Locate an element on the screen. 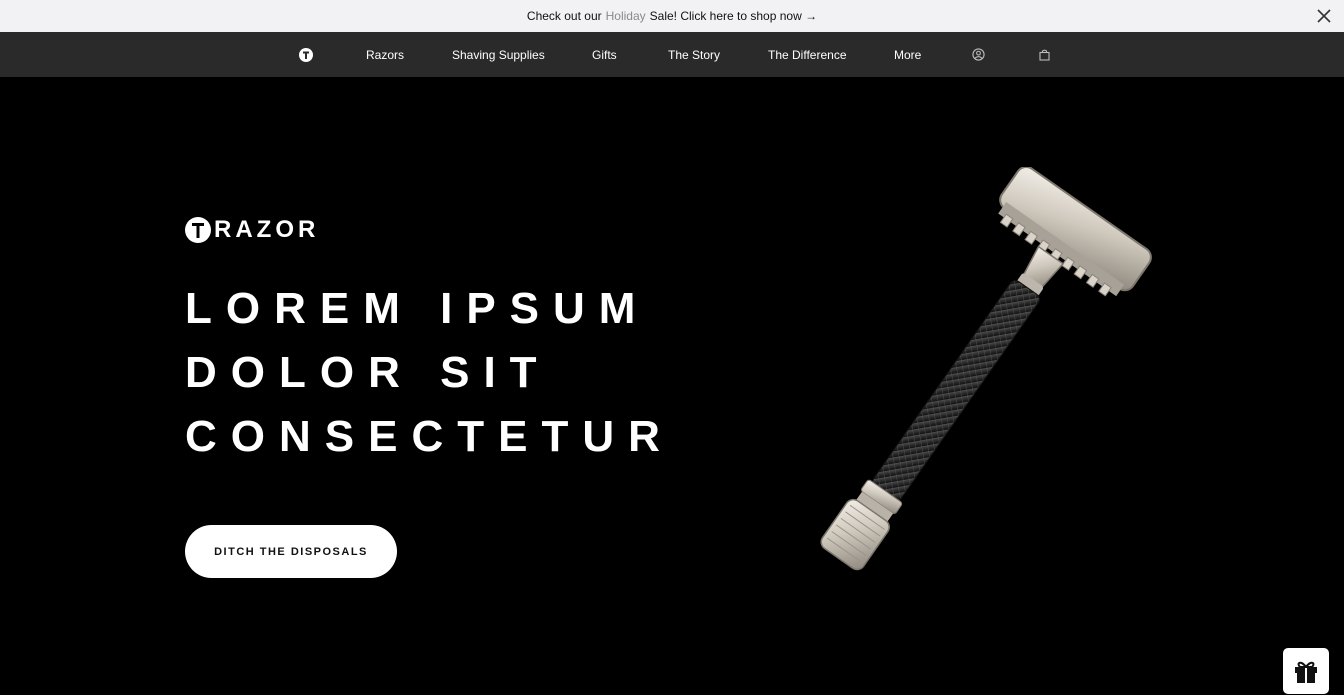 The height and width of the screenshot is (695, 1344). brand-logo: RAZOR is located at coordinates (252, 230).